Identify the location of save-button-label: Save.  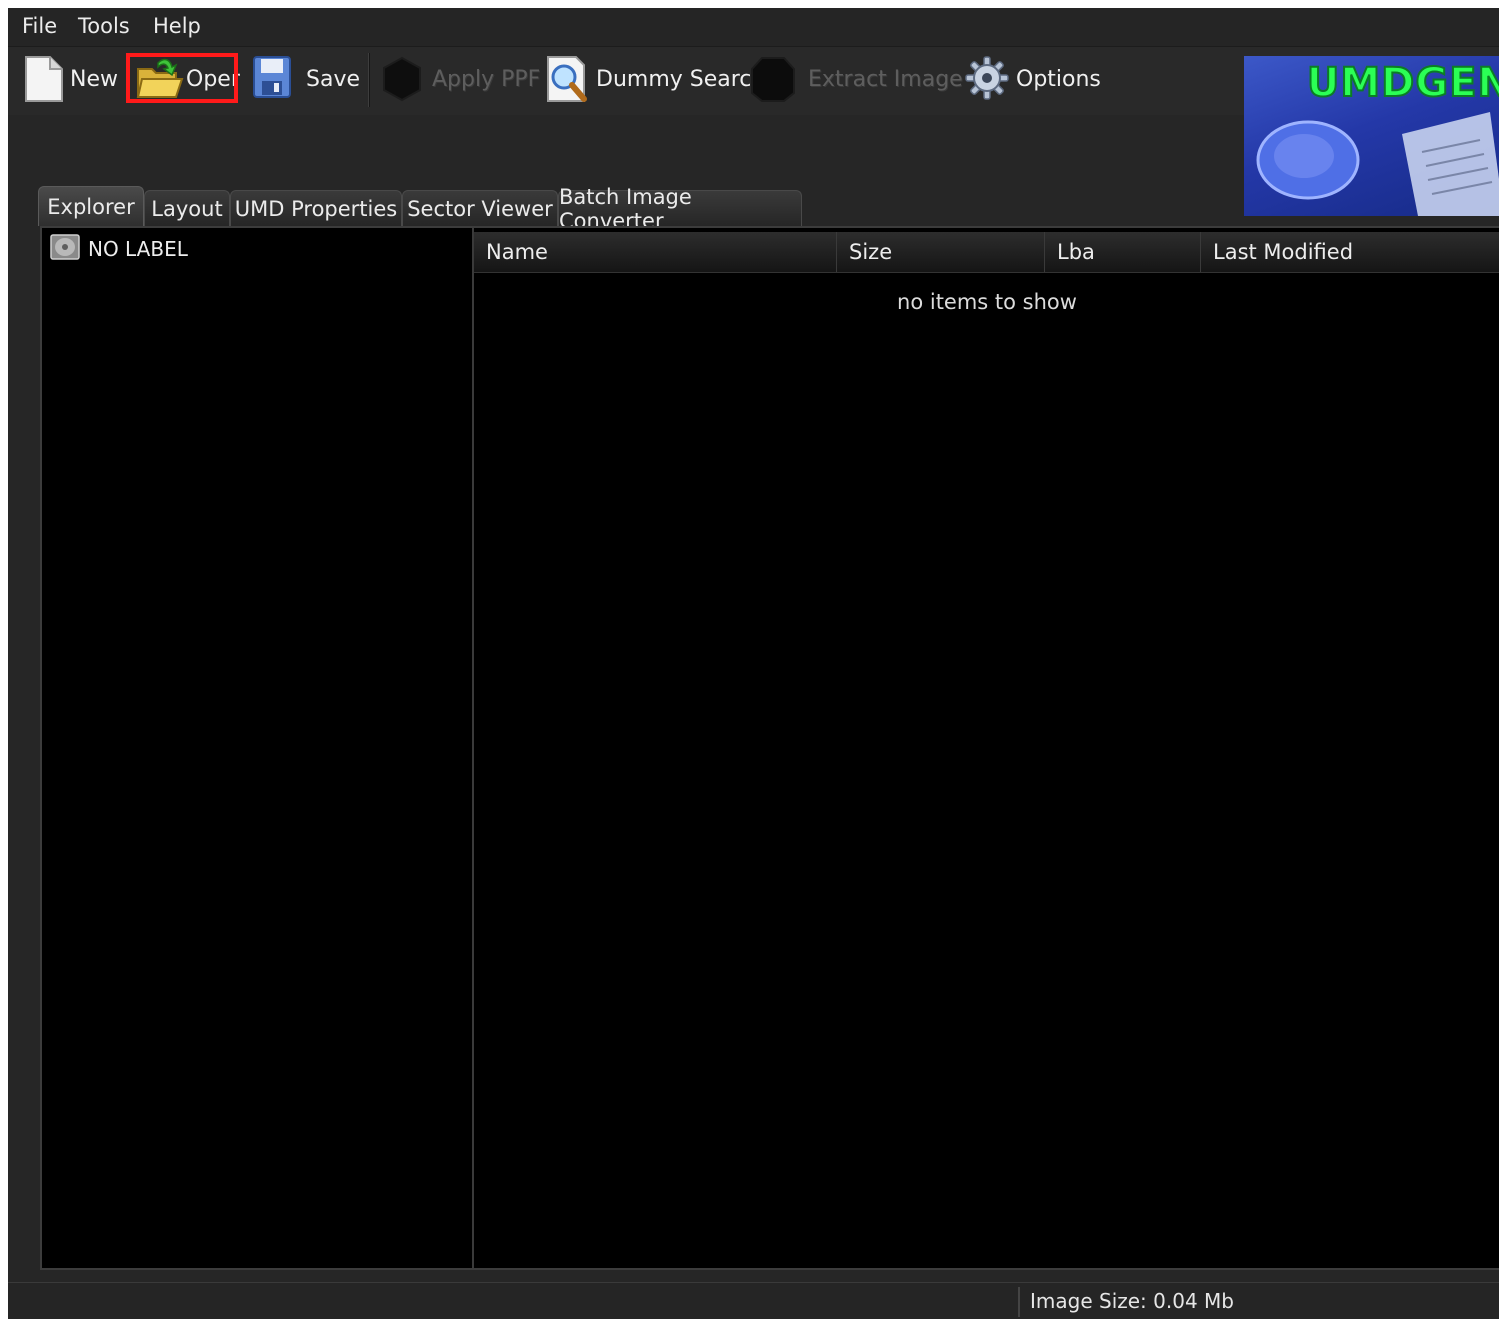
(333, 79).